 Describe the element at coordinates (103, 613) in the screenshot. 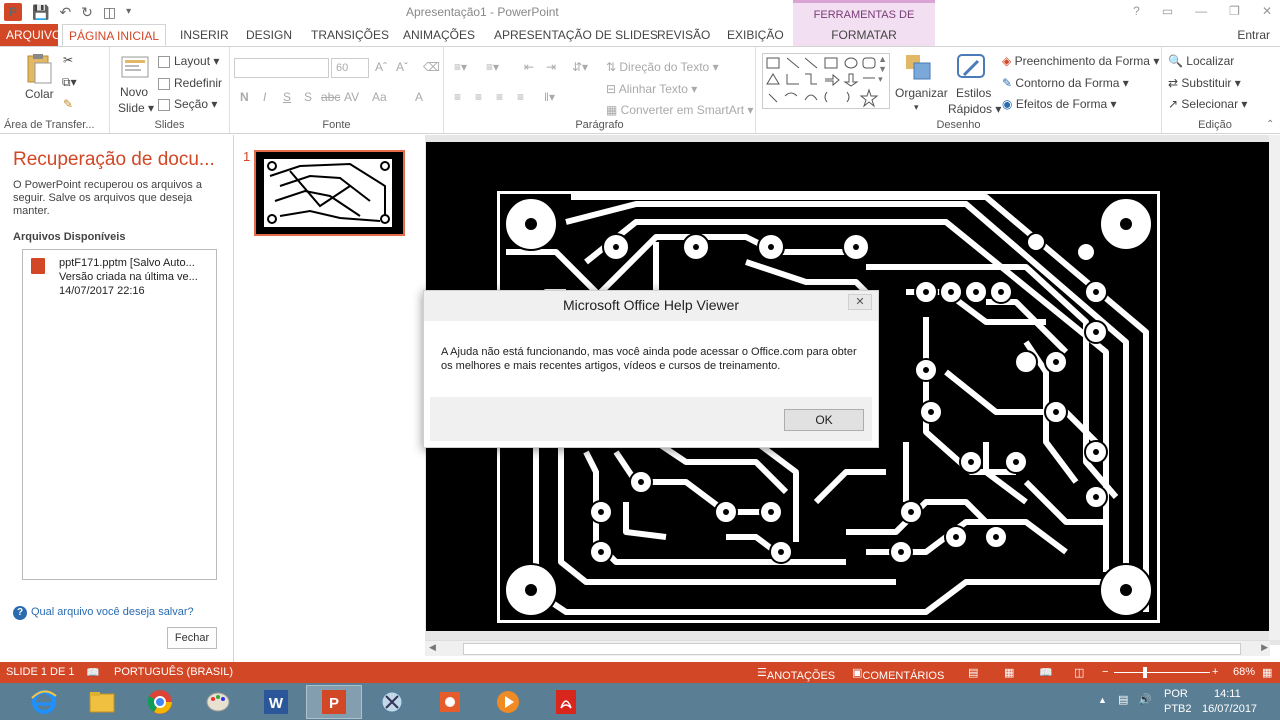

I see `which-file-help-link: ? Qual arquivo você deseja salvar?` at that location.